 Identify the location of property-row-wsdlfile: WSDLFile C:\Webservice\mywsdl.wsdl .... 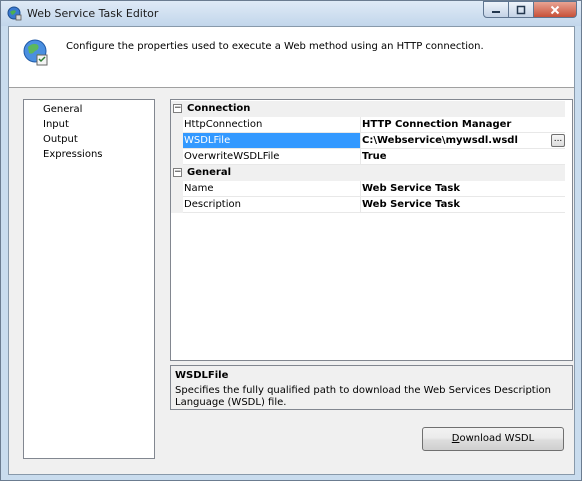
(368, 141).